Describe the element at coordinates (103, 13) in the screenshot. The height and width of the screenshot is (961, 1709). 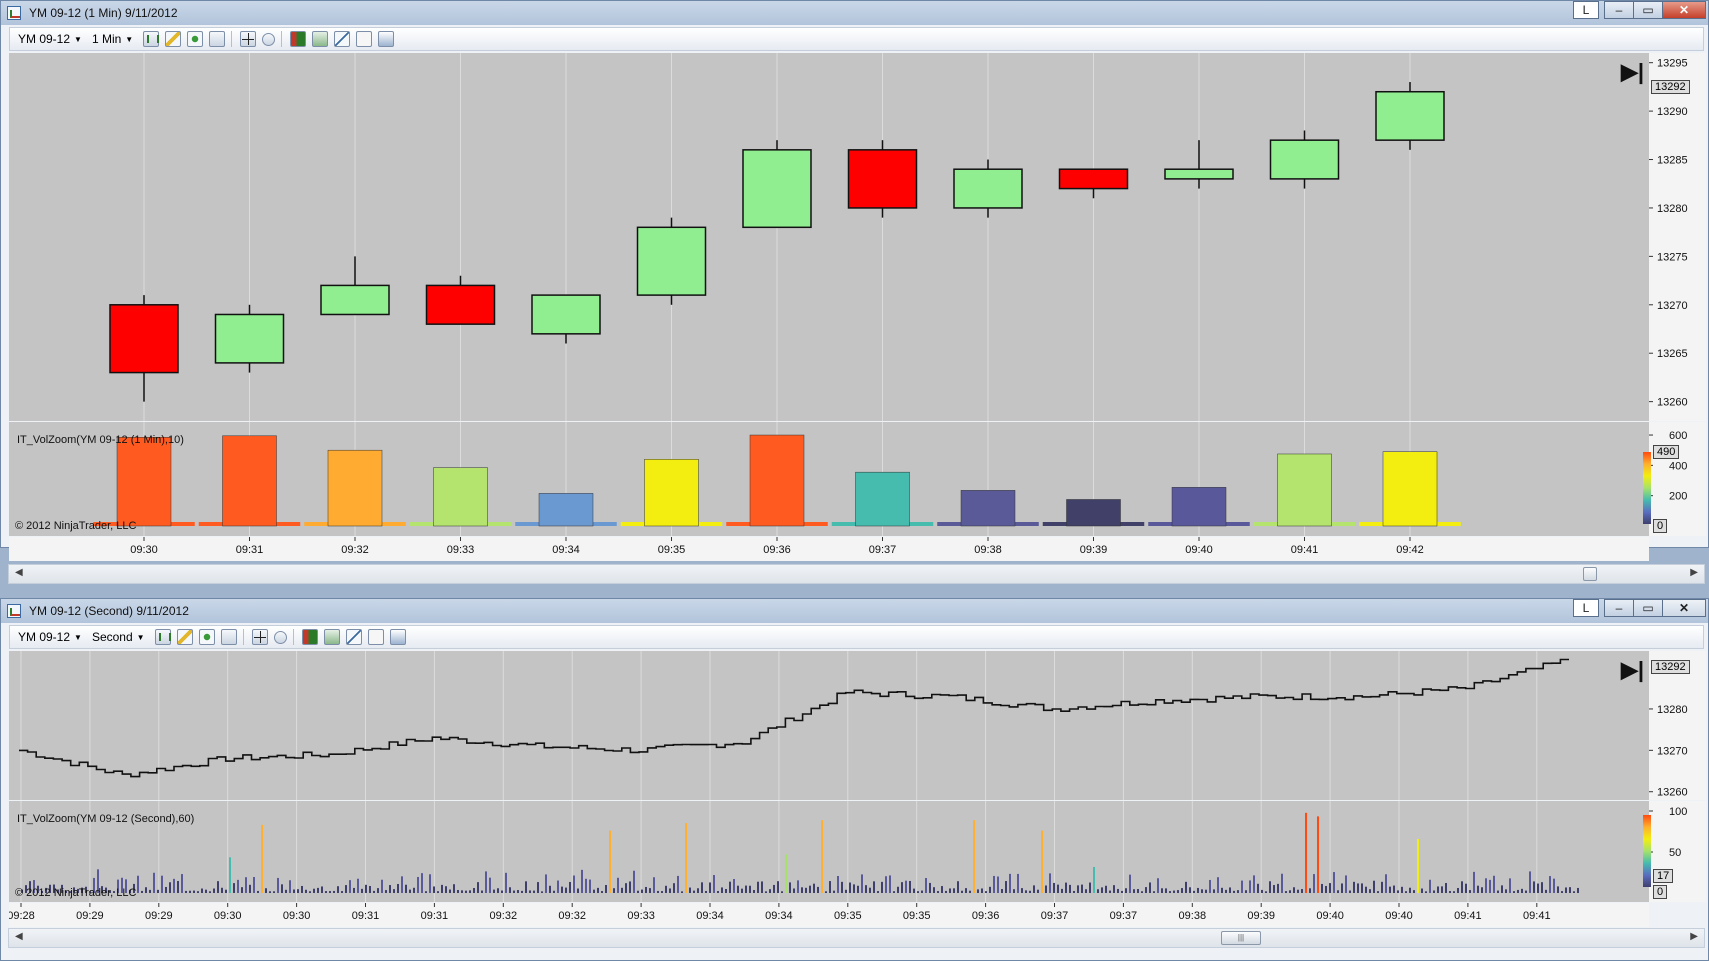
I see `window-title: YM 09-12 (1 Min) 9/11/2012` at that location.